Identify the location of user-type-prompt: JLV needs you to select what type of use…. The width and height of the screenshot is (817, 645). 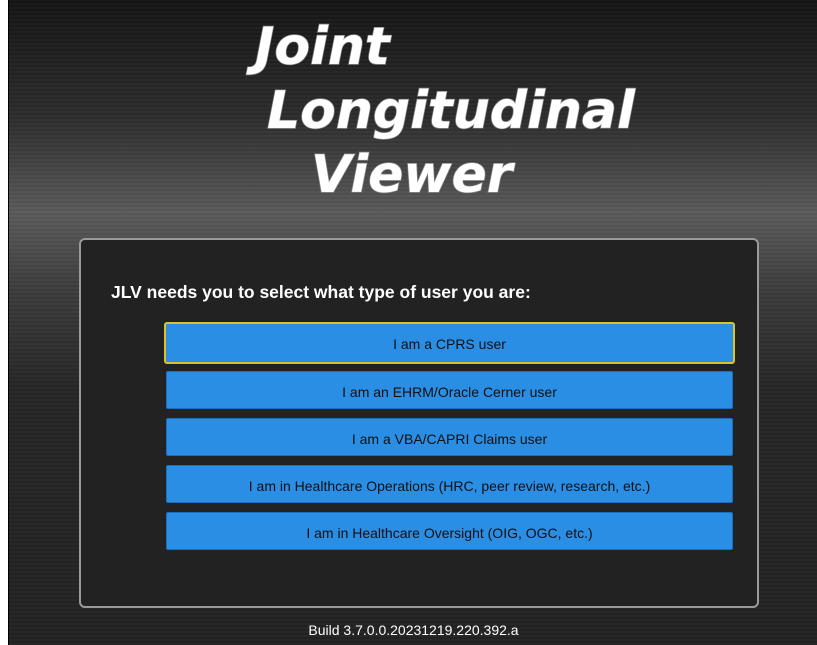
(321, 292).